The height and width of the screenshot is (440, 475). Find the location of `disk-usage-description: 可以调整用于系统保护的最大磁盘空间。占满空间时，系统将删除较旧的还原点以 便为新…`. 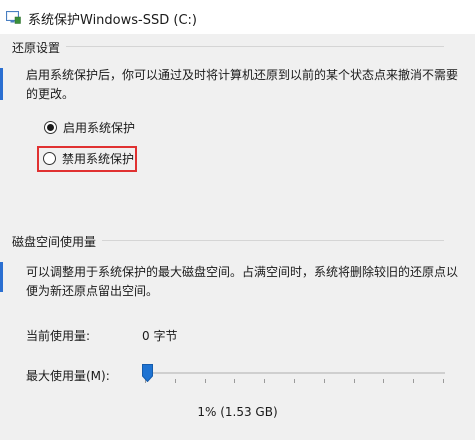

disk-usage-description: 可以调整用于系统保护的最大磁盘空间。占满空间时，系统将删除较旧的还原点以 便为新… is located at coordinates (242, 282).